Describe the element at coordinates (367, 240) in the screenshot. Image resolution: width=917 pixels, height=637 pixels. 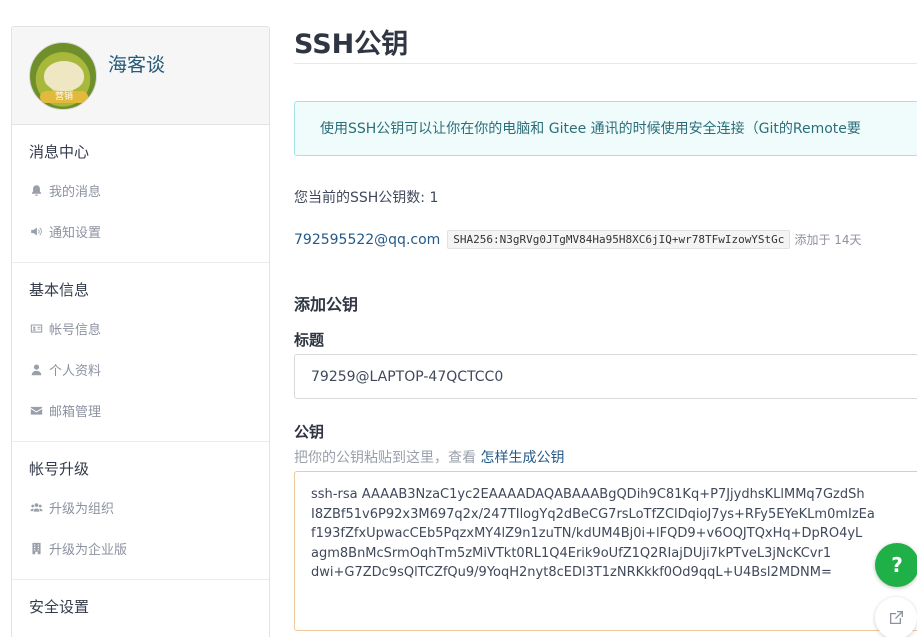
I see `ssh-key-title-link: 792595522@qq.com` at that location.